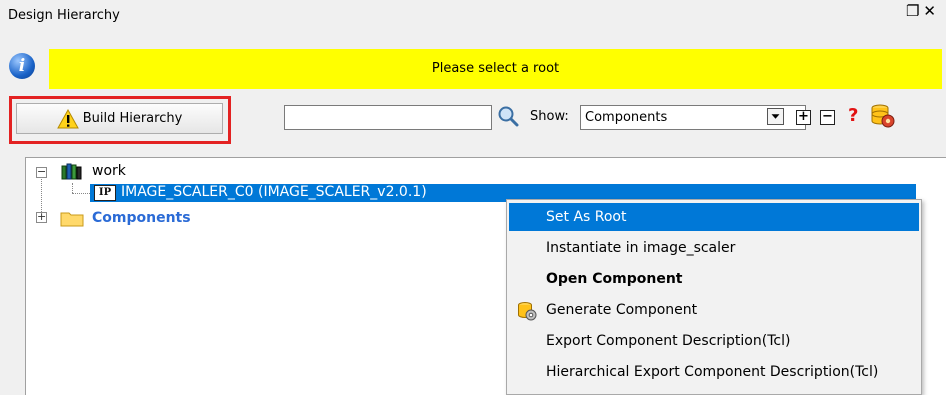 The width and height of the screenshot is (946, 395). What do you see at coordinates (714, 279) in the screenshot?
I see `menu-item-open-component: Open Component` at bounding box center [714, 279].